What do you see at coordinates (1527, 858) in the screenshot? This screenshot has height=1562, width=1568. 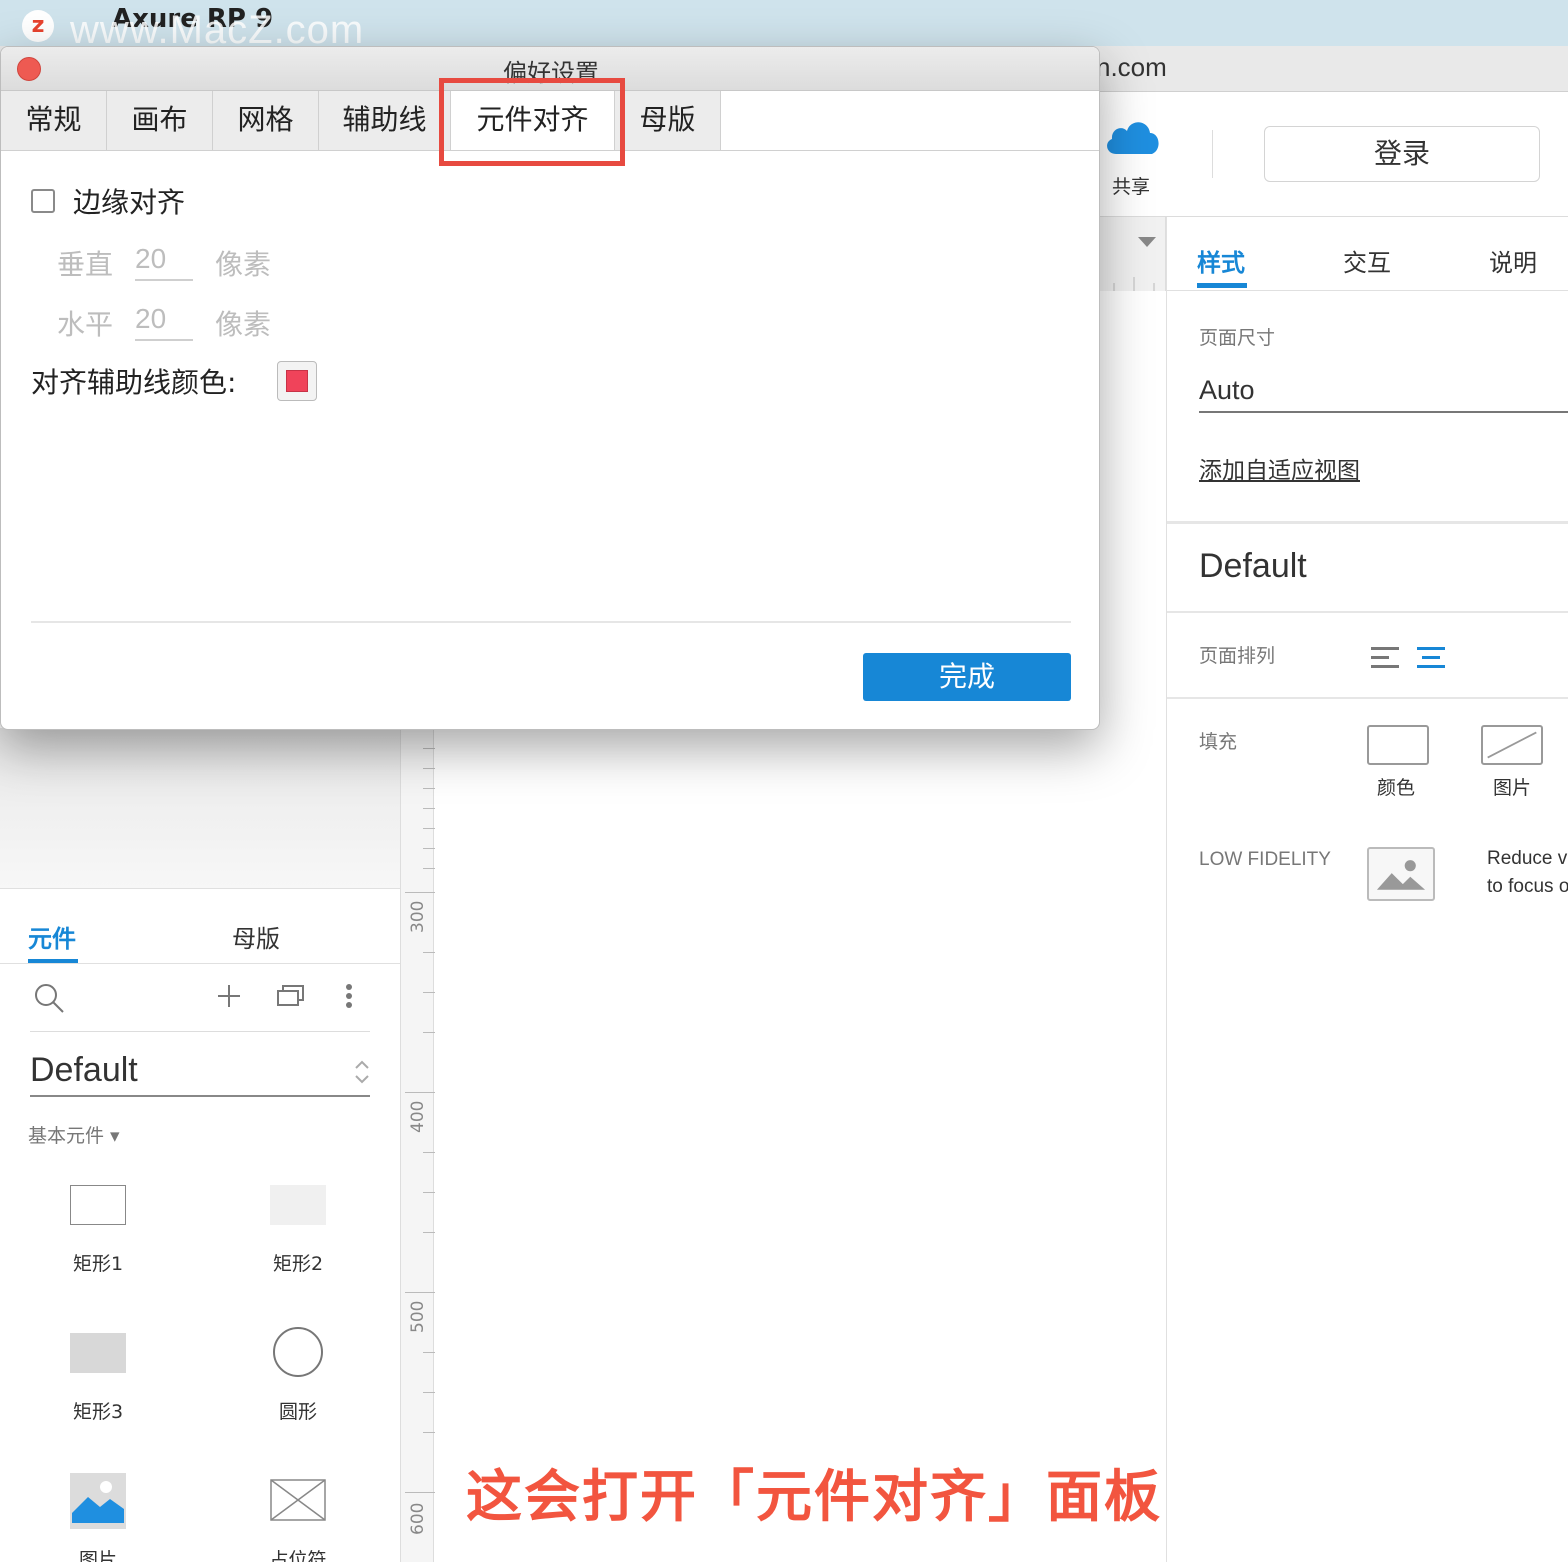 I see `low-fidelity-description-line1: Reduce v` at bounding box center [1527, 858].